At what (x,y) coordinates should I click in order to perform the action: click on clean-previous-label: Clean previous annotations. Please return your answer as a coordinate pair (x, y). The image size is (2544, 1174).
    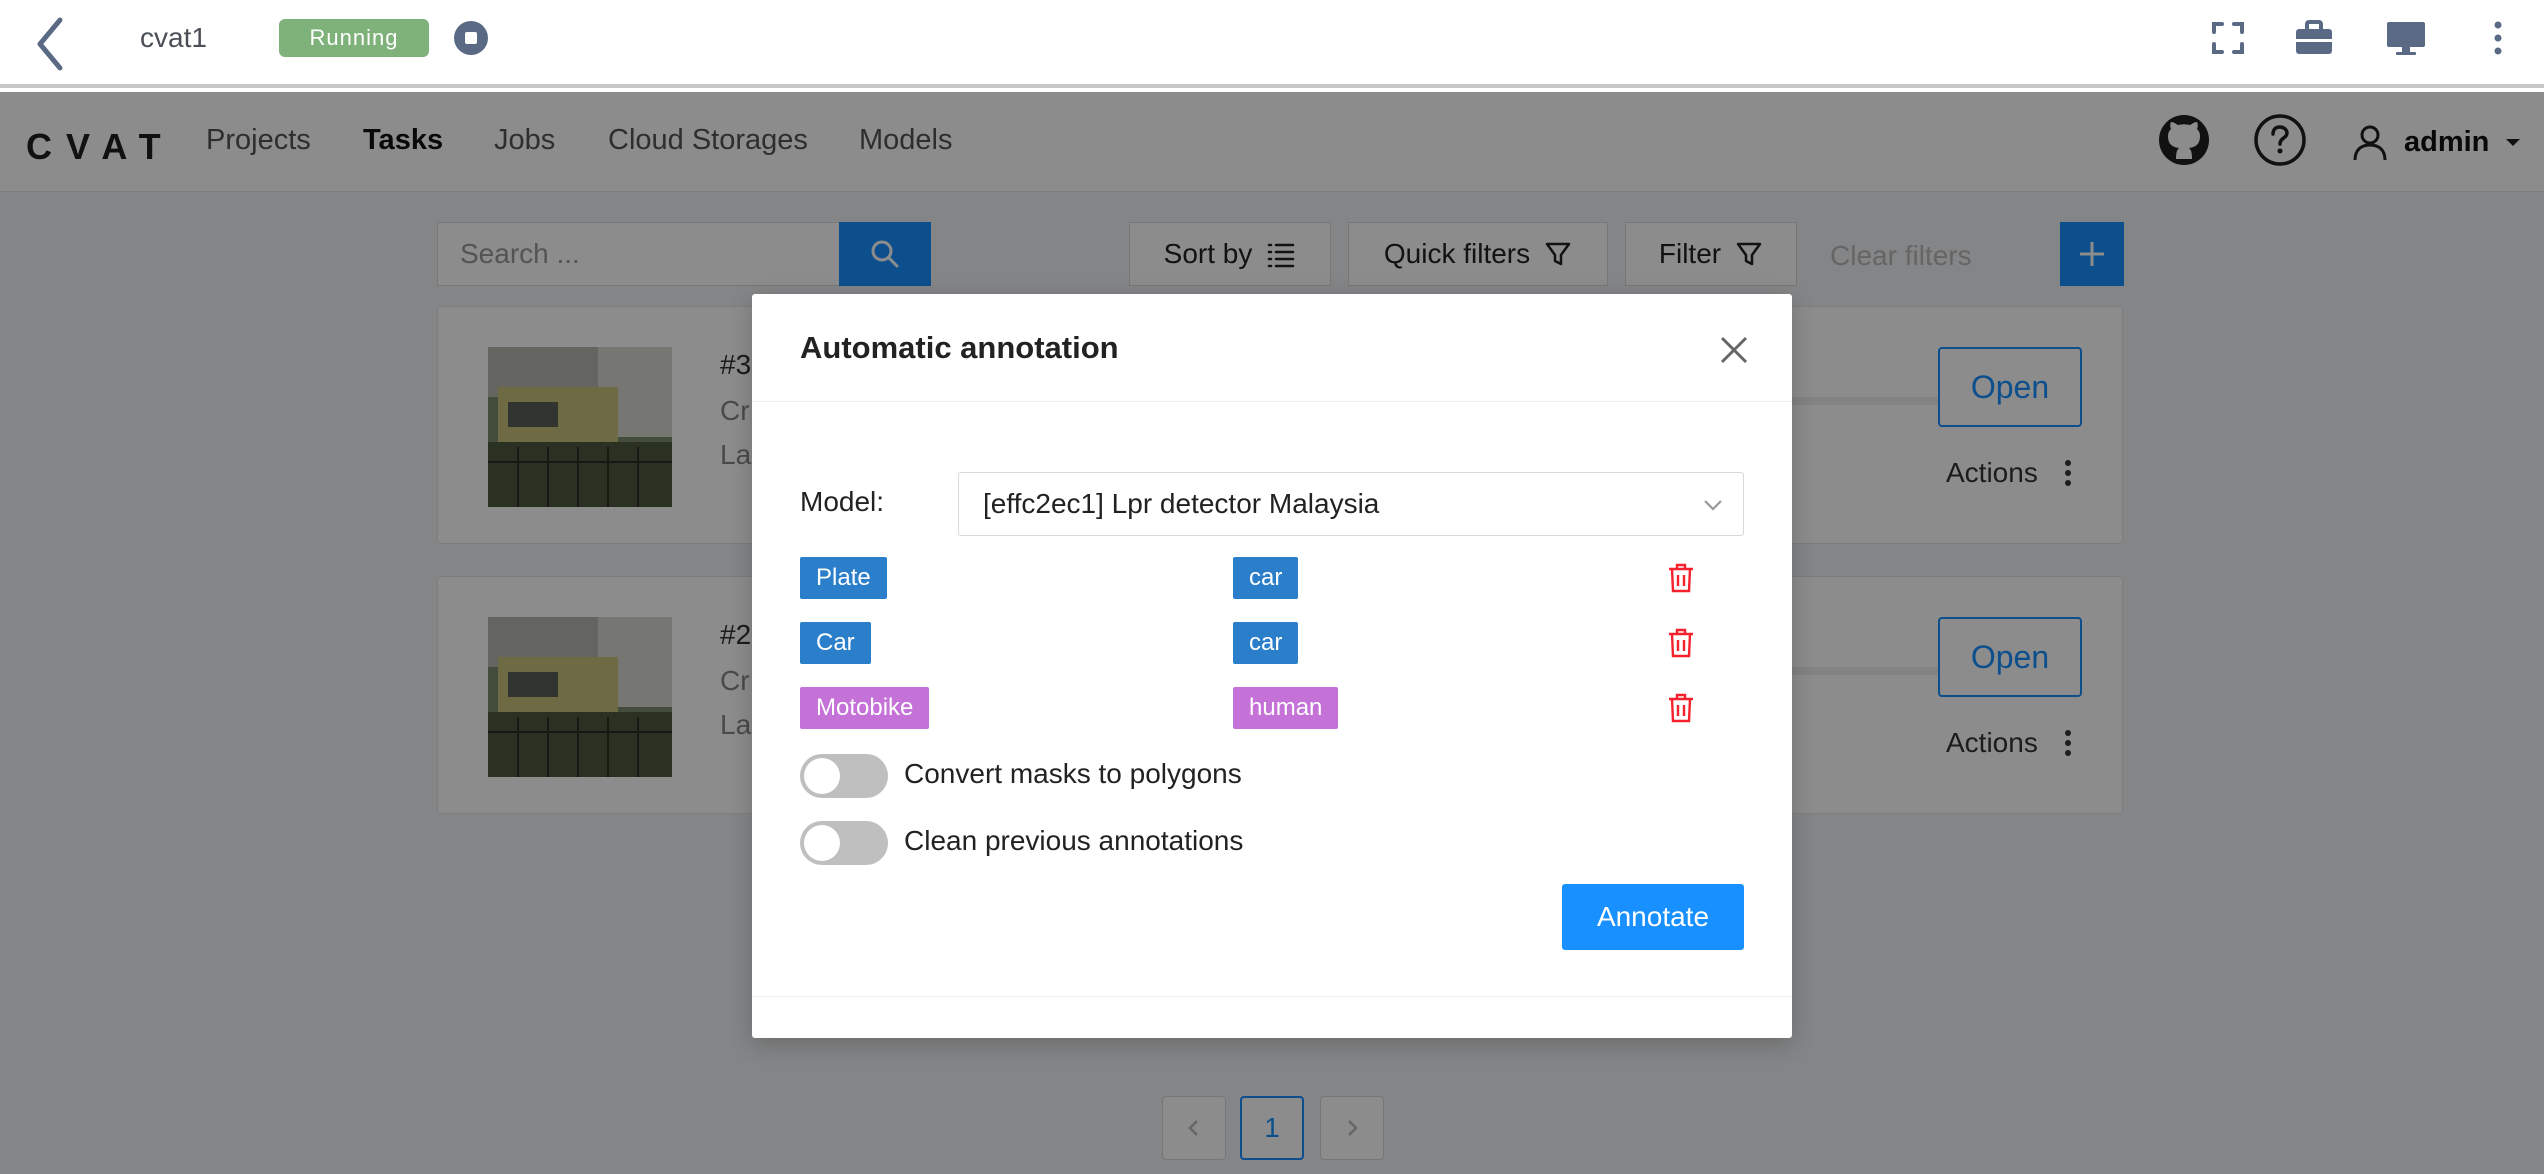
    Looking at the image, I should click on (1074, 840).